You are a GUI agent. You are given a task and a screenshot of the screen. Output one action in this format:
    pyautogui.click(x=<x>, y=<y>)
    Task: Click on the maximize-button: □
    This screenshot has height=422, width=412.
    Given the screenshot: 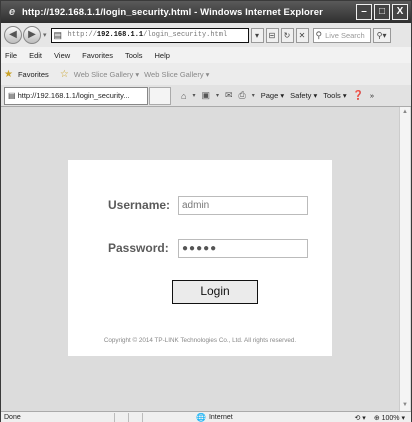 What is the action you would take?
    pyautogui.click(x=382, y=12)
    